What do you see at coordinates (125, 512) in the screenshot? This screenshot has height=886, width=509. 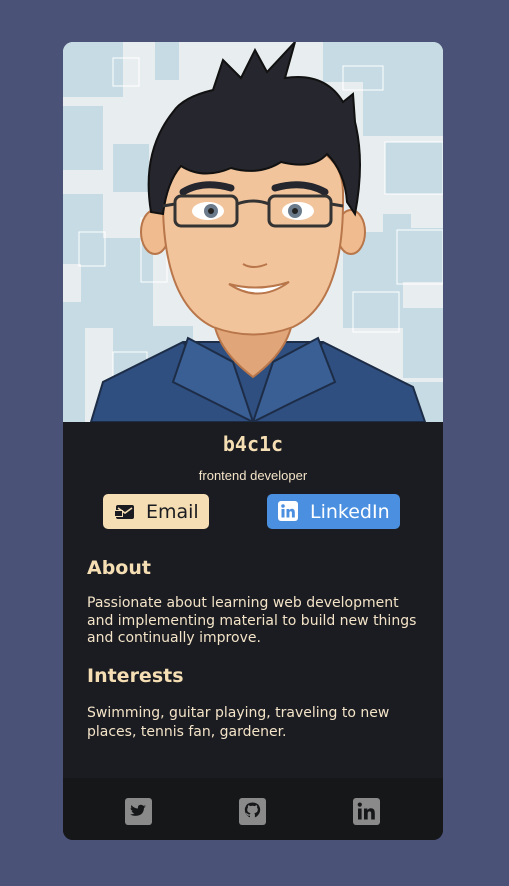 I see `email-icon` at bounding box center [125, 512].